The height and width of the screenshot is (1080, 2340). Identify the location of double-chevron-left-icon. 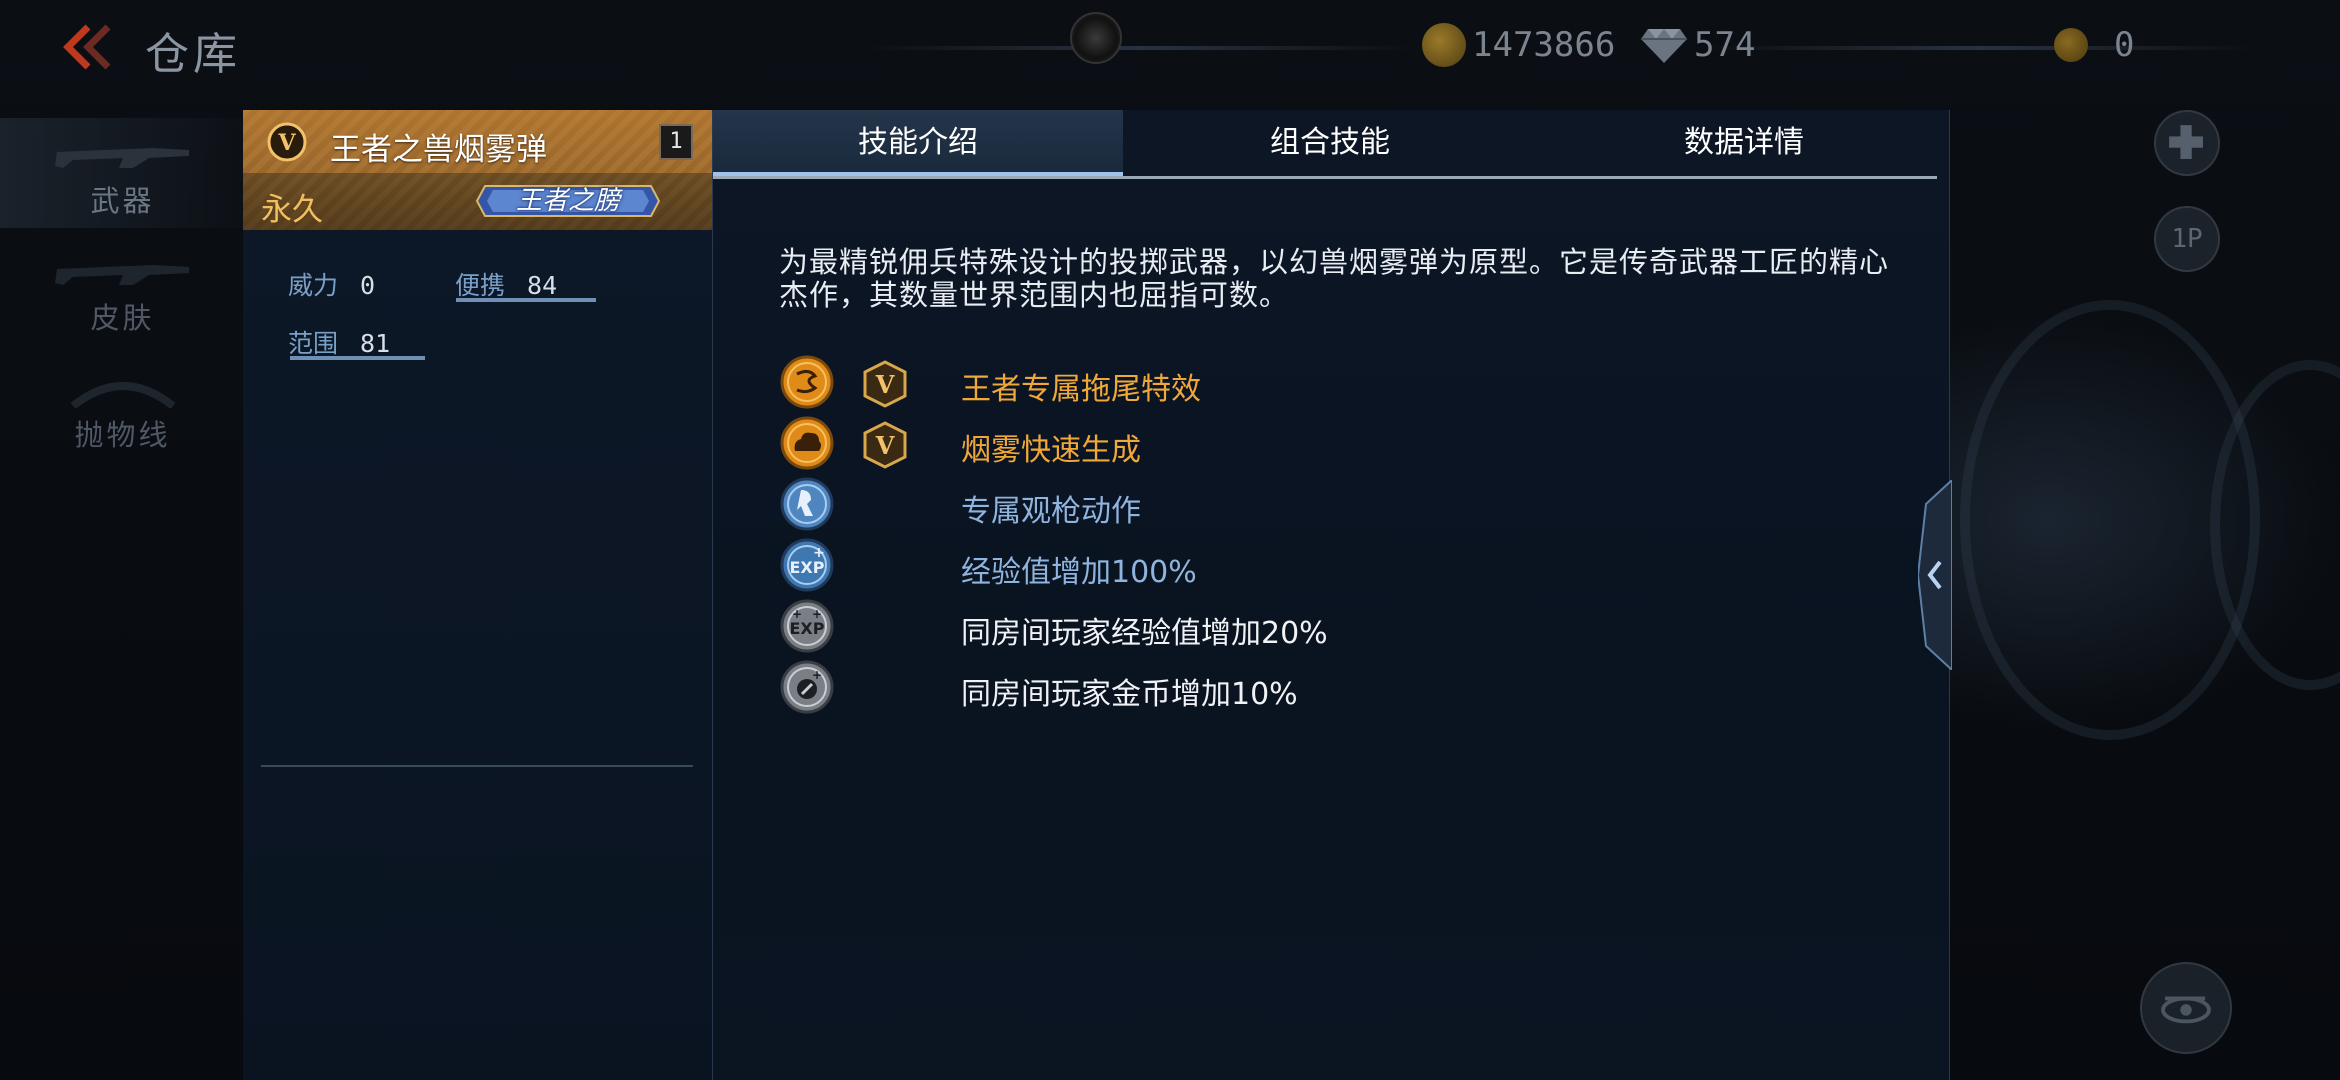
(87, 47).